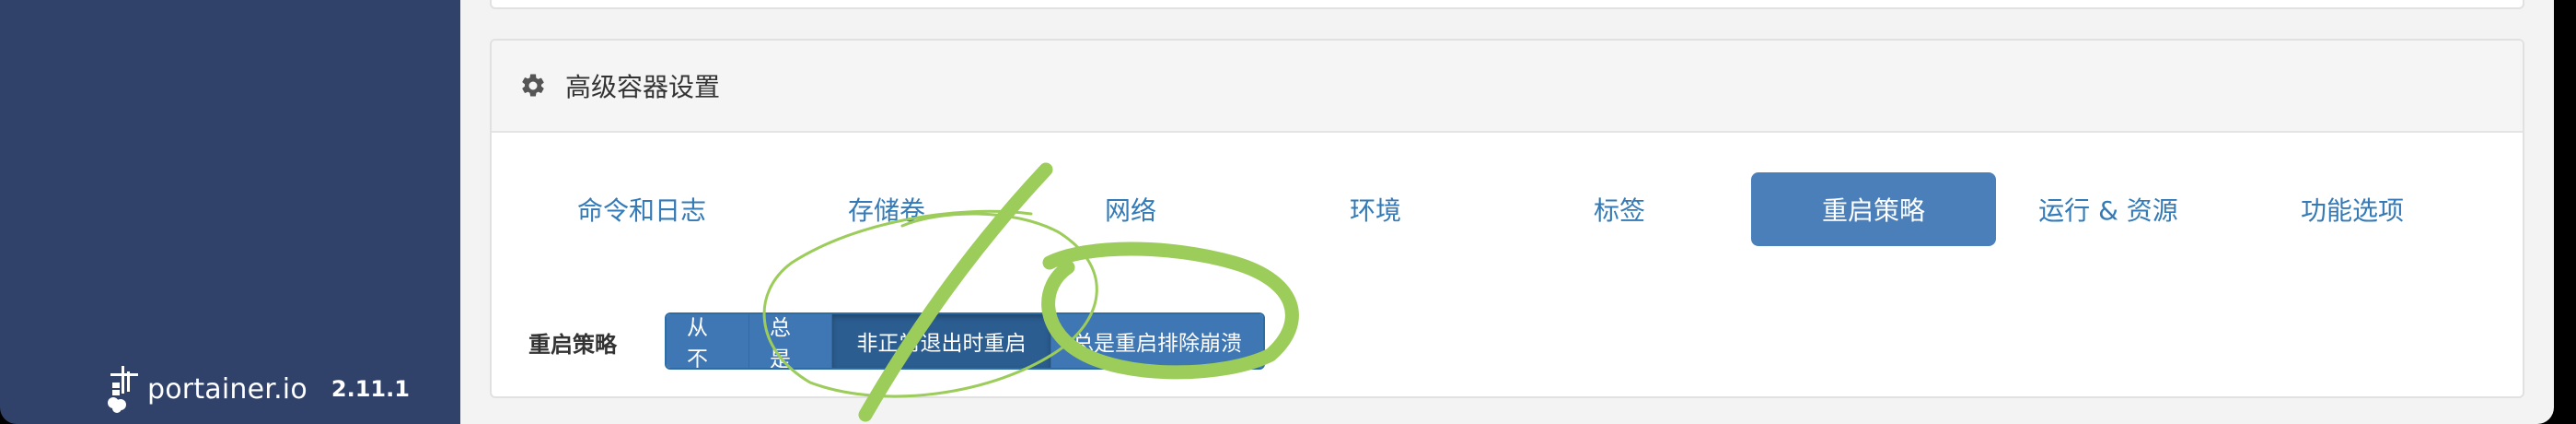 The width and height of the screenshot is (2576, 424). What do you see at coordinates (572, 345) in the screenshot?
I see `restart-policy-label: 重启策略` at bounding box center [572, 345].